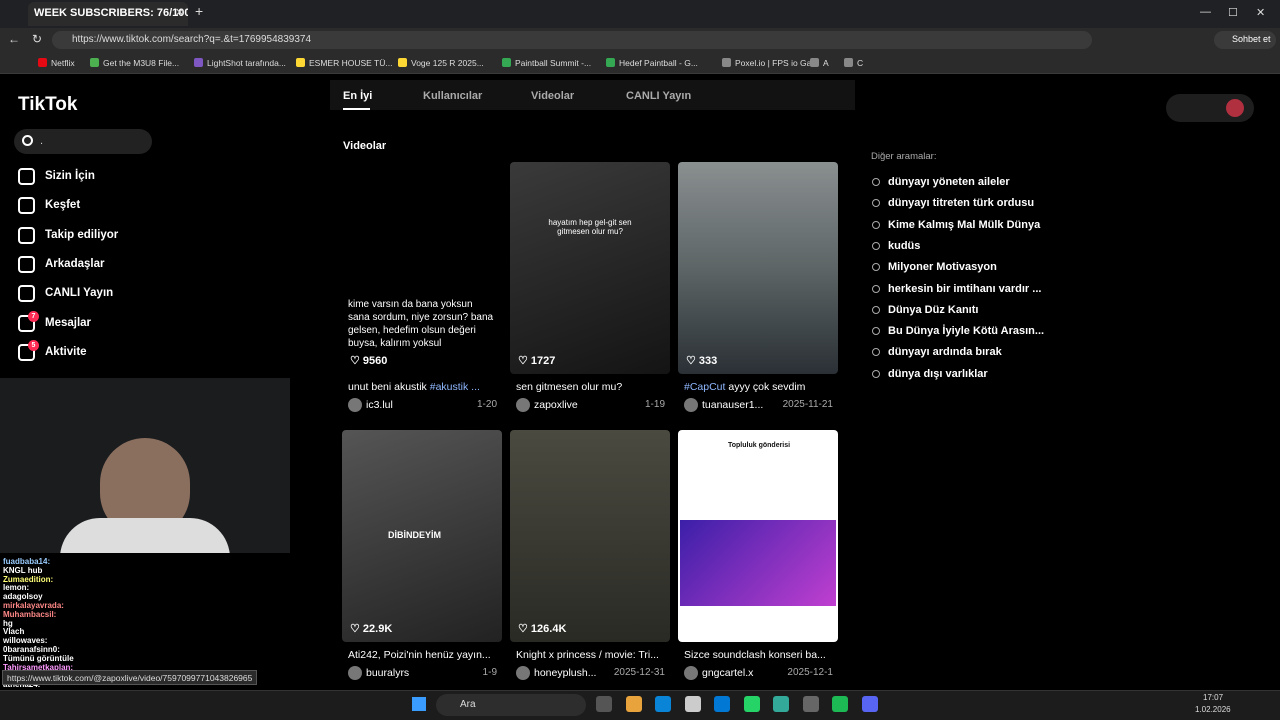 This screenshot has width=1280, height=720. What do you see at coordinates (819, 63) in the screenshot?
I see `bookmark-item: A` at bounding box center [819, 63].